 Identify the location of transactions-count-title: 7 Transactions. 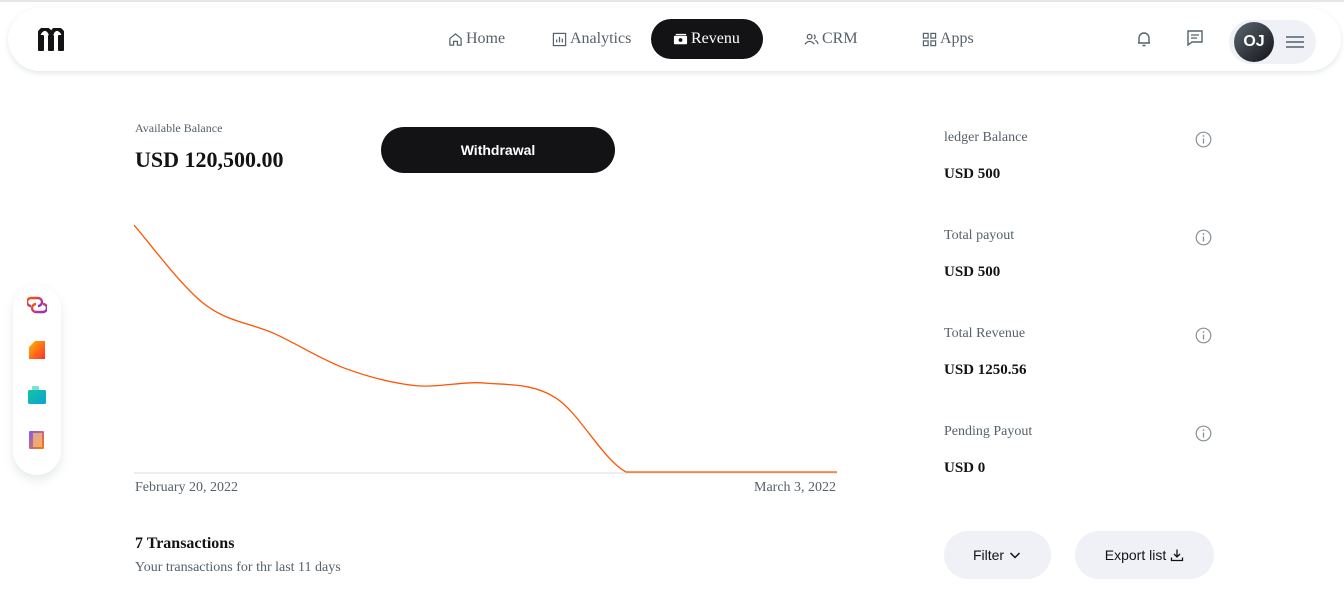
(185, 543).